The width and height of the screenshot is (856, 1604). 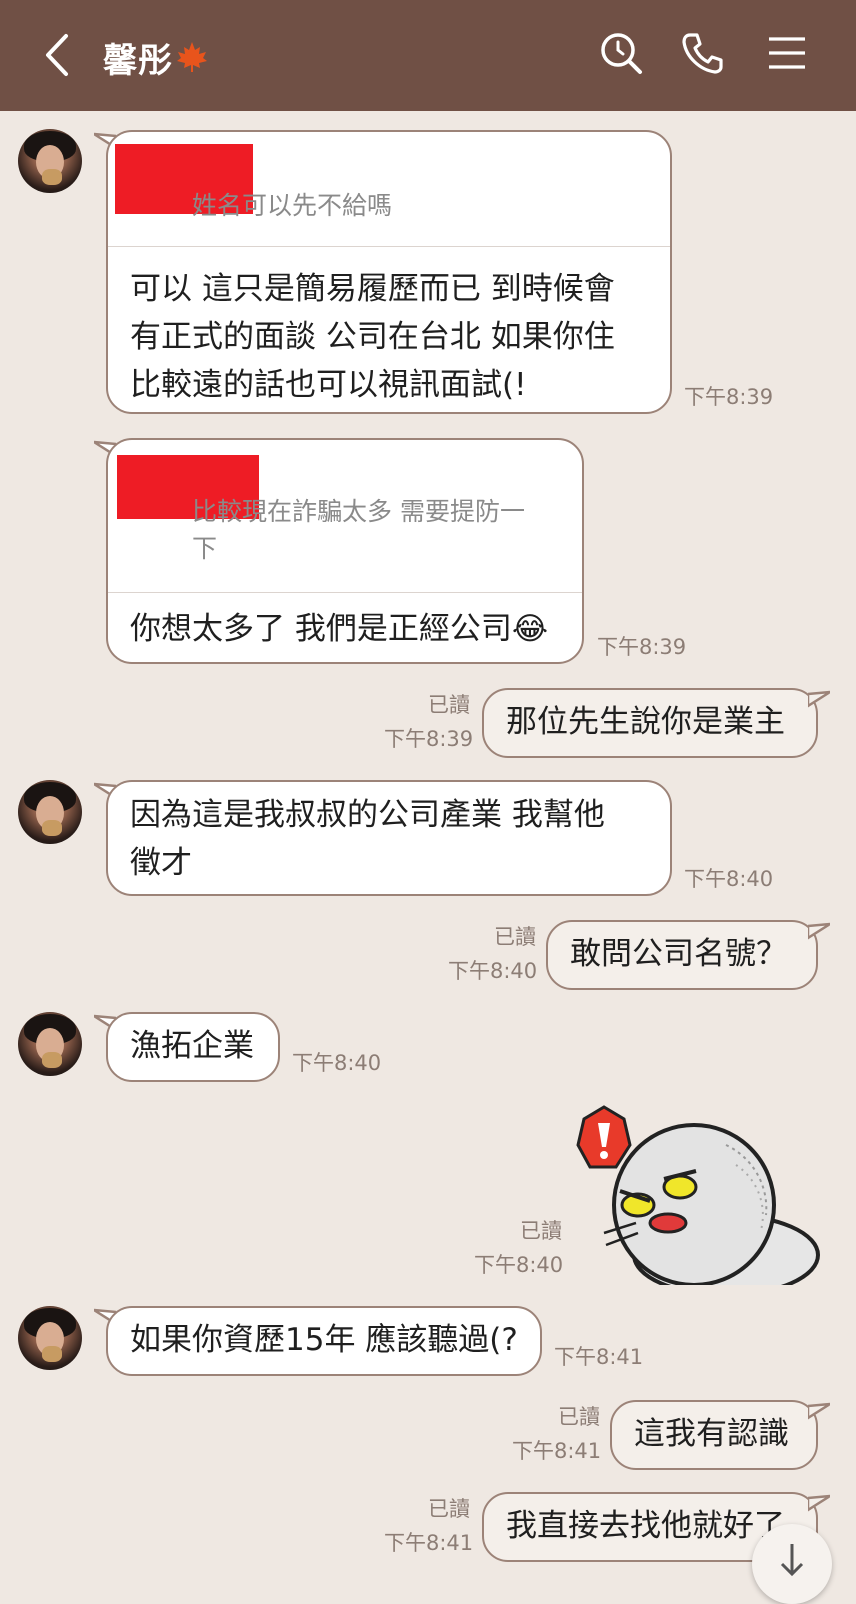 I want to click on message-bubble-reply: 比較現在詐騙太多 需要提防一 下 你想太多了 我們是正經公司😂, so click(x=345, y=551).